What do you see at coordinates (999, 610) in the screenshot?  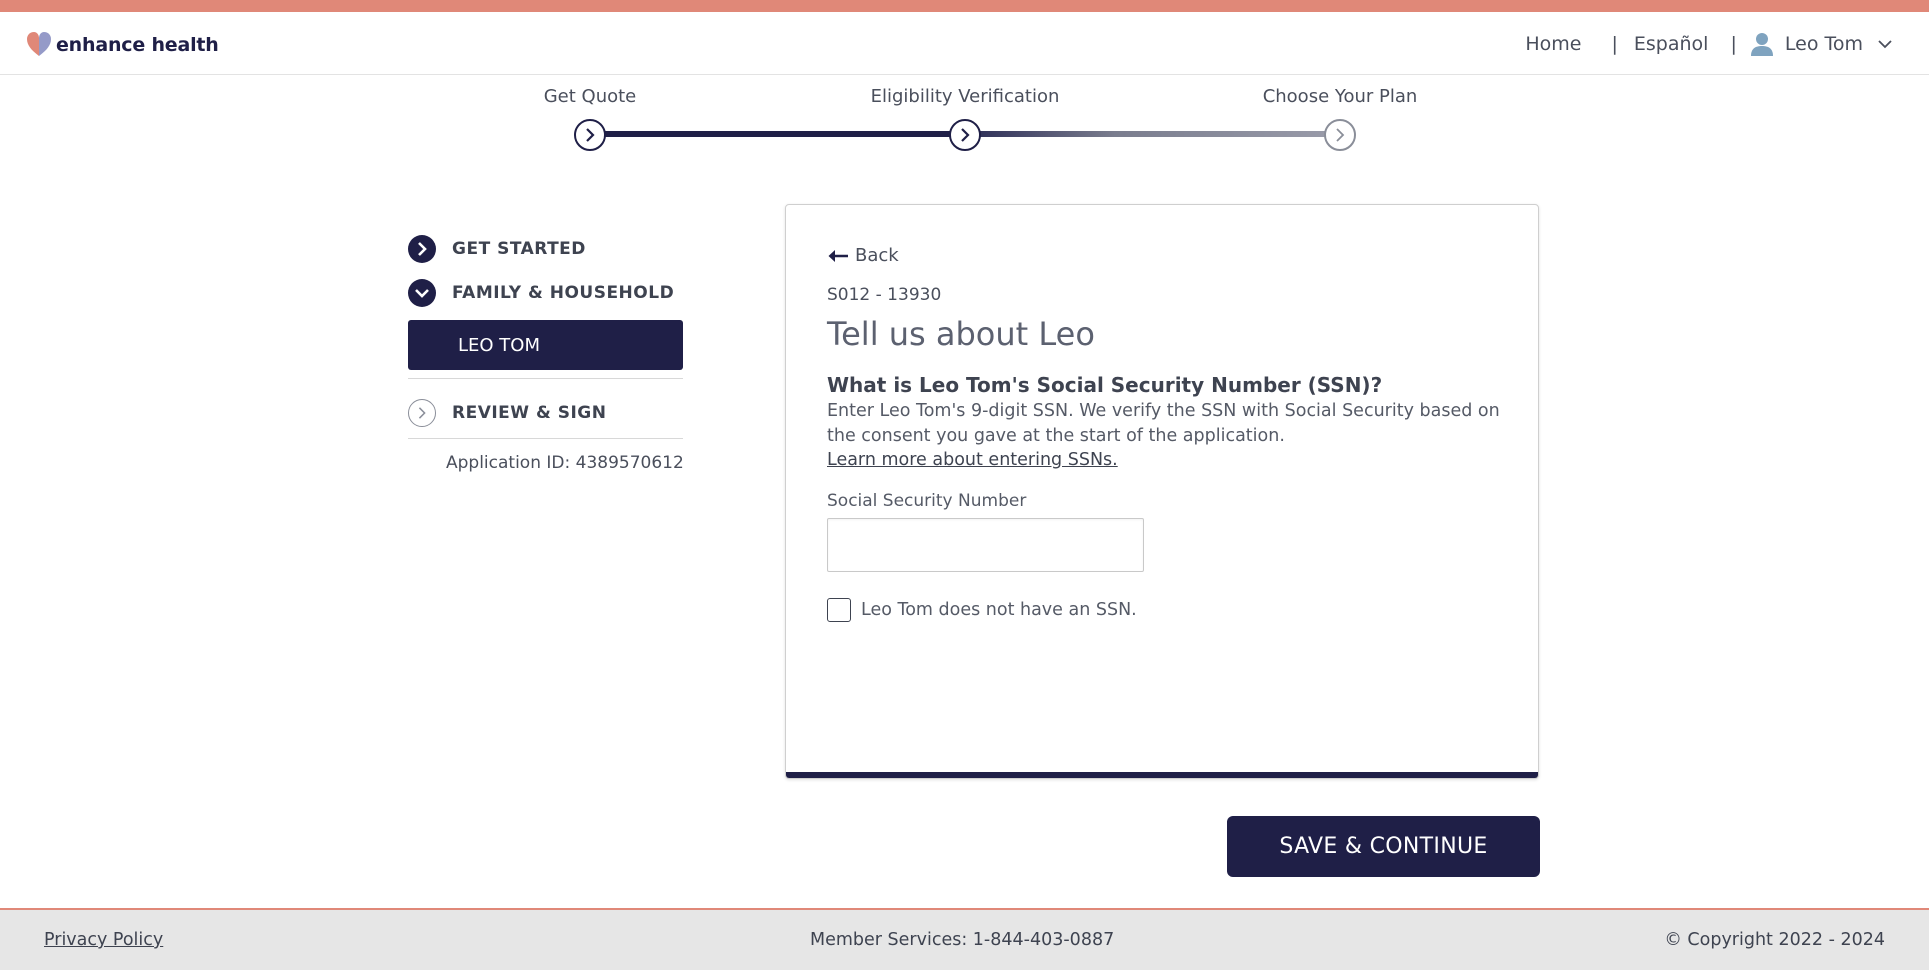 I see `no-ssn-label: Leo Tom does not have an SSN.` at bounding box center [999, 610].